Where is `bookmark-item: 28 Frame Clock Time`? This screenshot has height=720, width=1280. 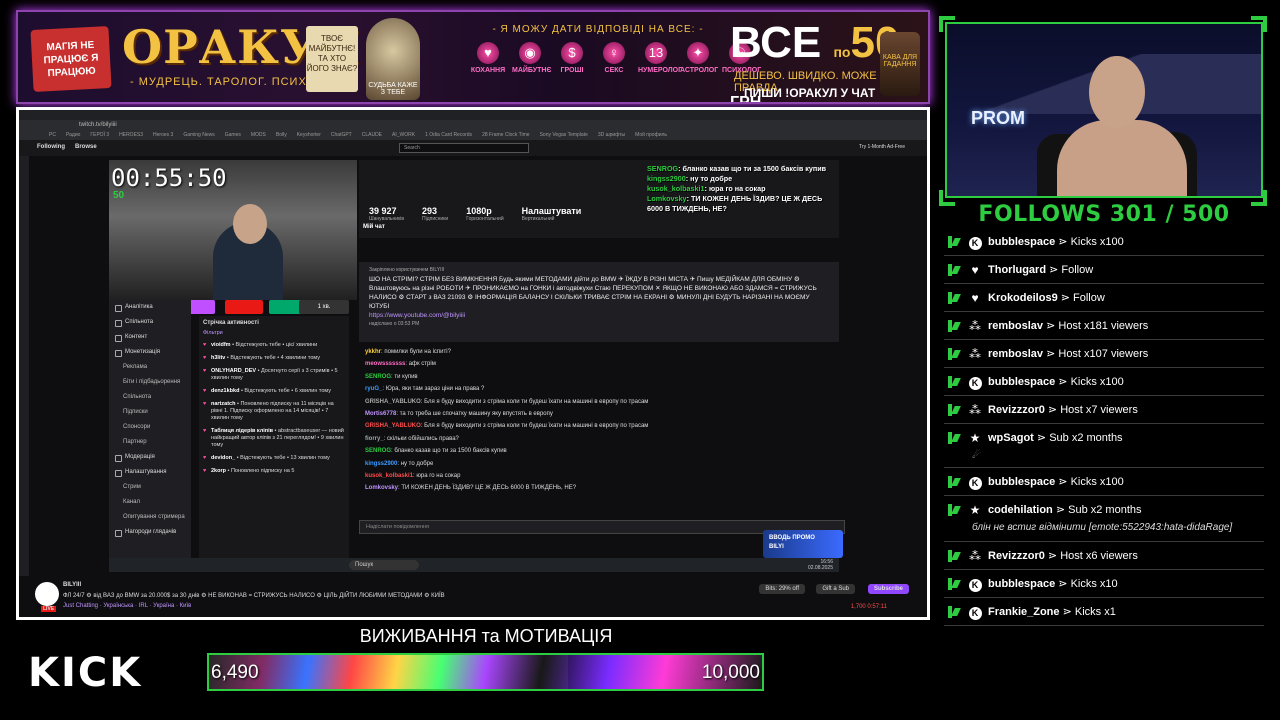 bookmark-item: 28 Frame Clock Time is located at coordinates (506, 135).